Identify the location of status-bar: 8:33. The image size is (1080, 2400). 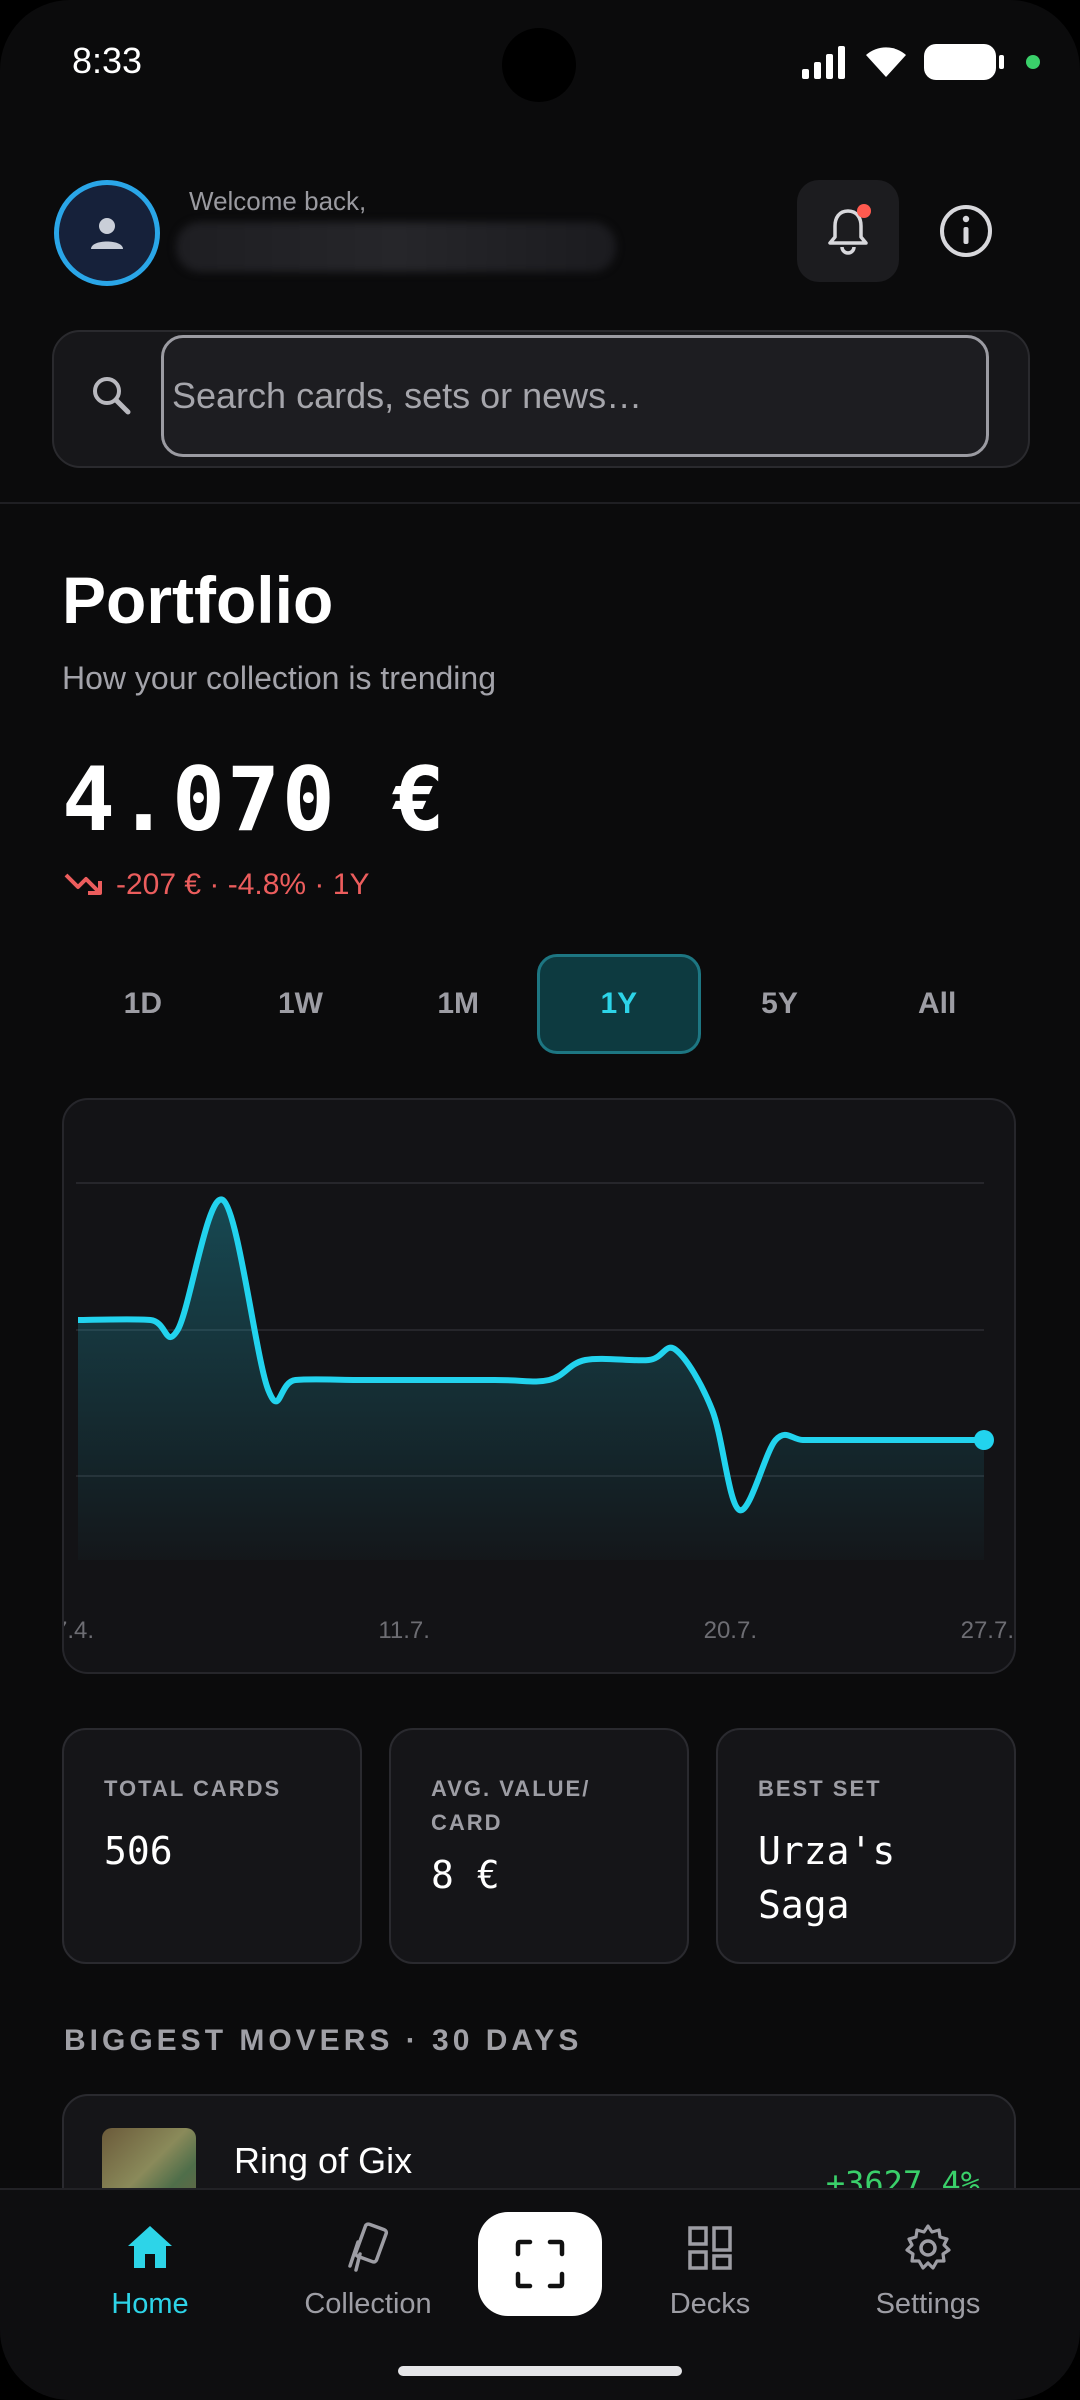
(540, 65).